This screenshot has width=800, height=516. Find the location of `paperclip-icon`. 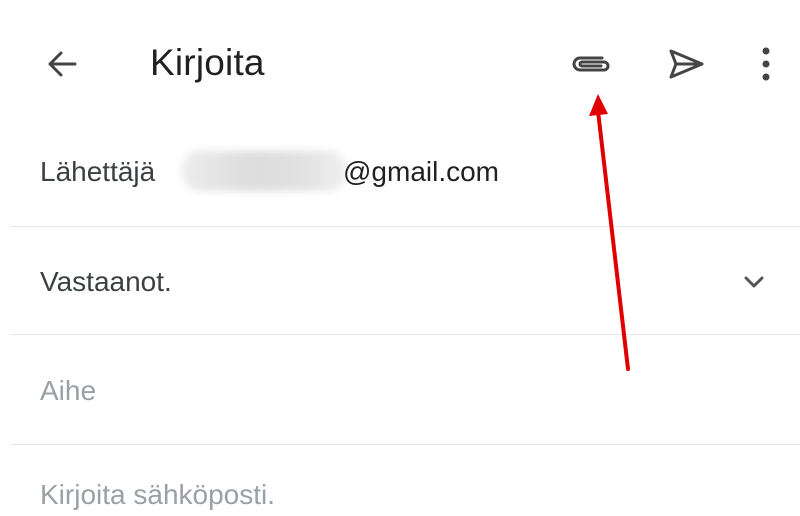

paperclip-icon is located at coordinates (591, 64).